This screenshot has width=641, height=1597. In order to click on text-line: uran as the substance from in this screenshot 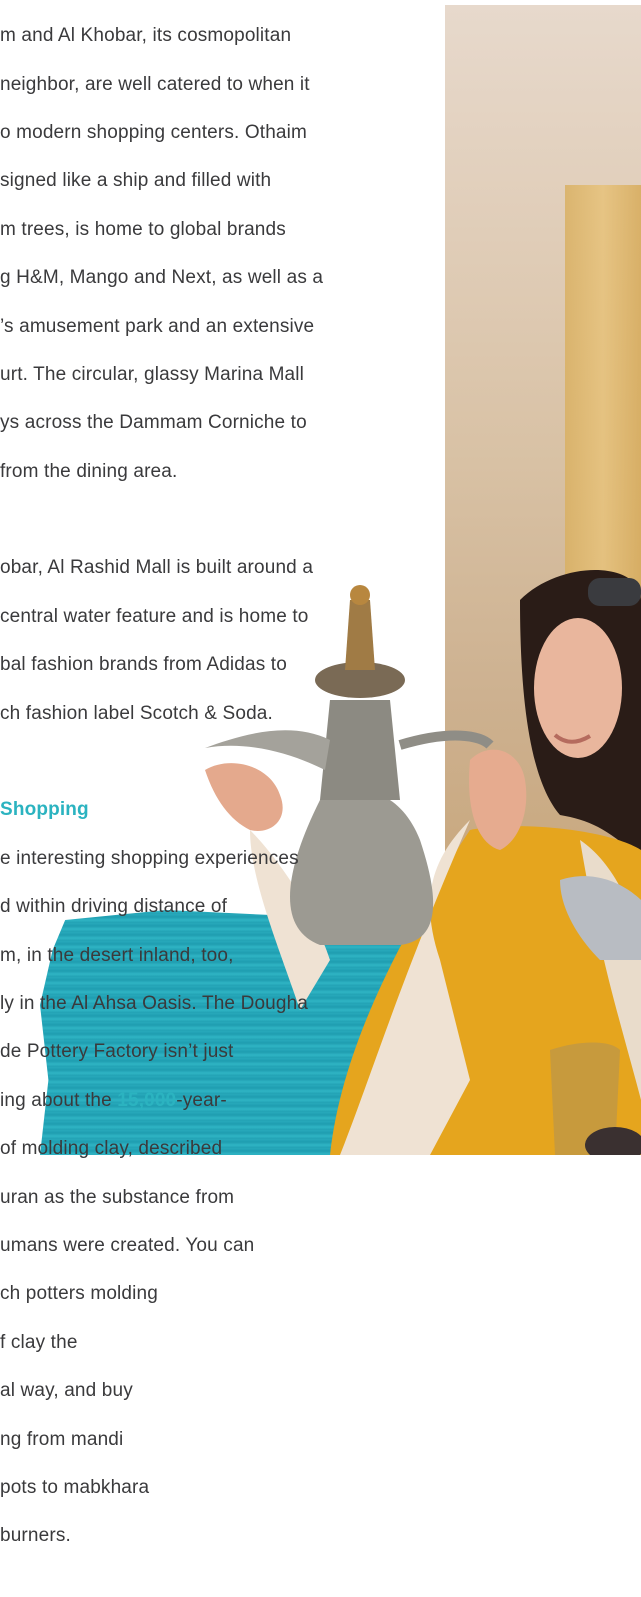, I will do `click(117, 1197)`.